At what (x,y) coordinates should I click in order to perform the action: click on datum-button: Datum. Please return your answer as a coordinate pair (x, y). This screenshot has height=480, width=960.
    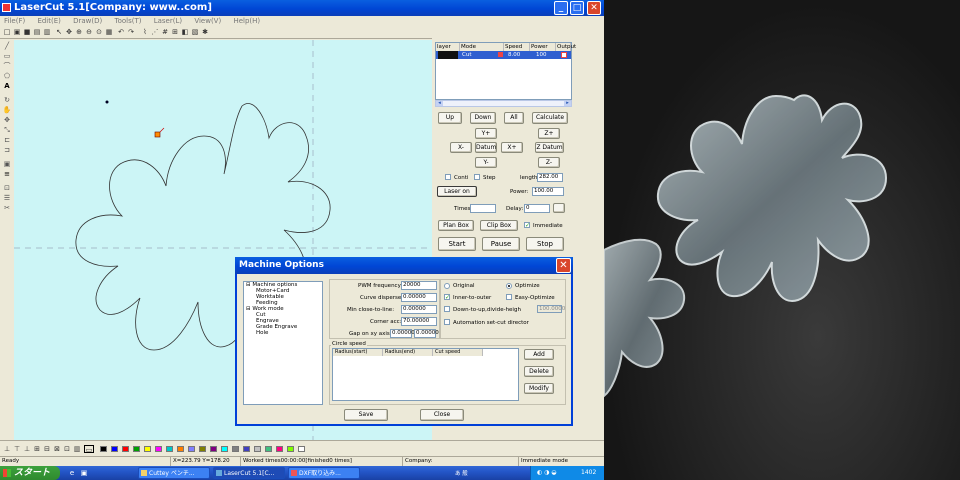
    Looking at the image, I should click on (486, 147).